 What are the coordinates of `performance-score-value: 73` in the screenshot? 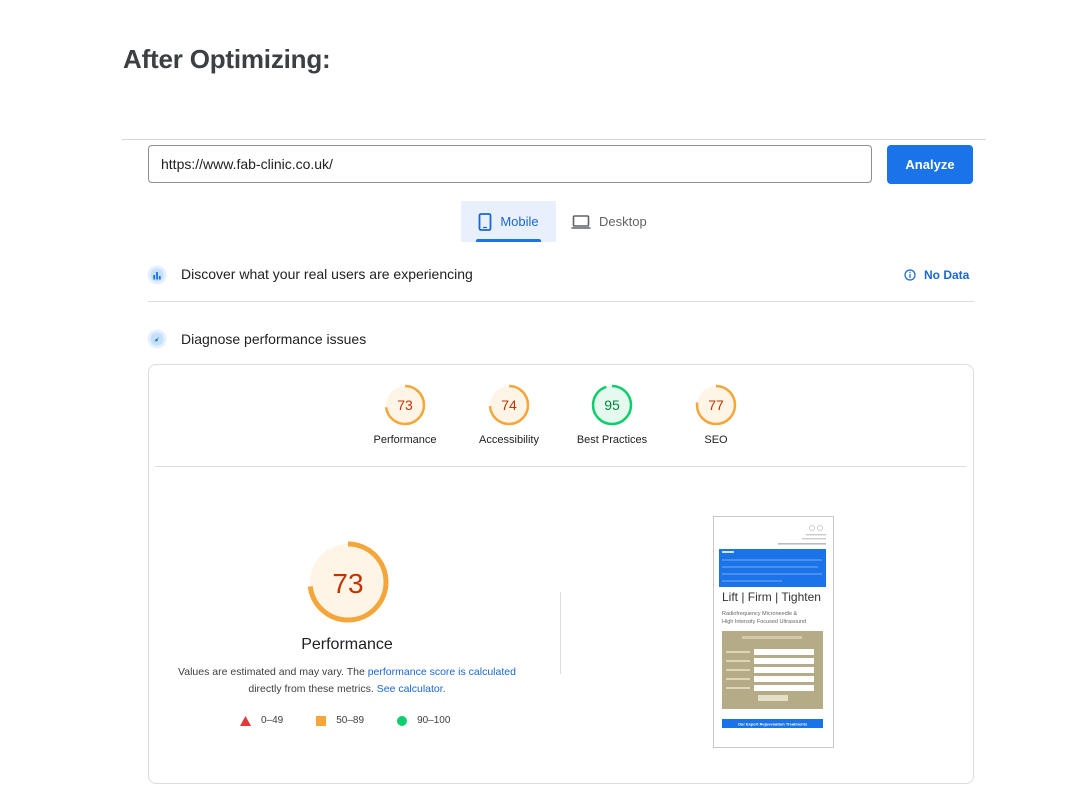 It's located at (347, 583).